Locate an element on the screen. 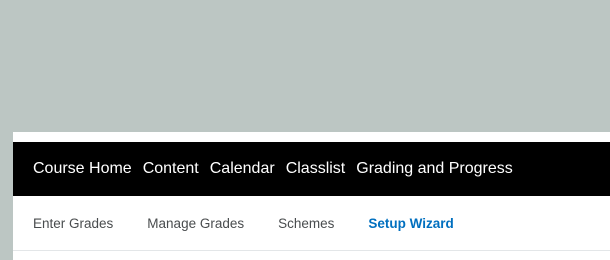  nav-item-content: Content is located at coordinates (171, 169).